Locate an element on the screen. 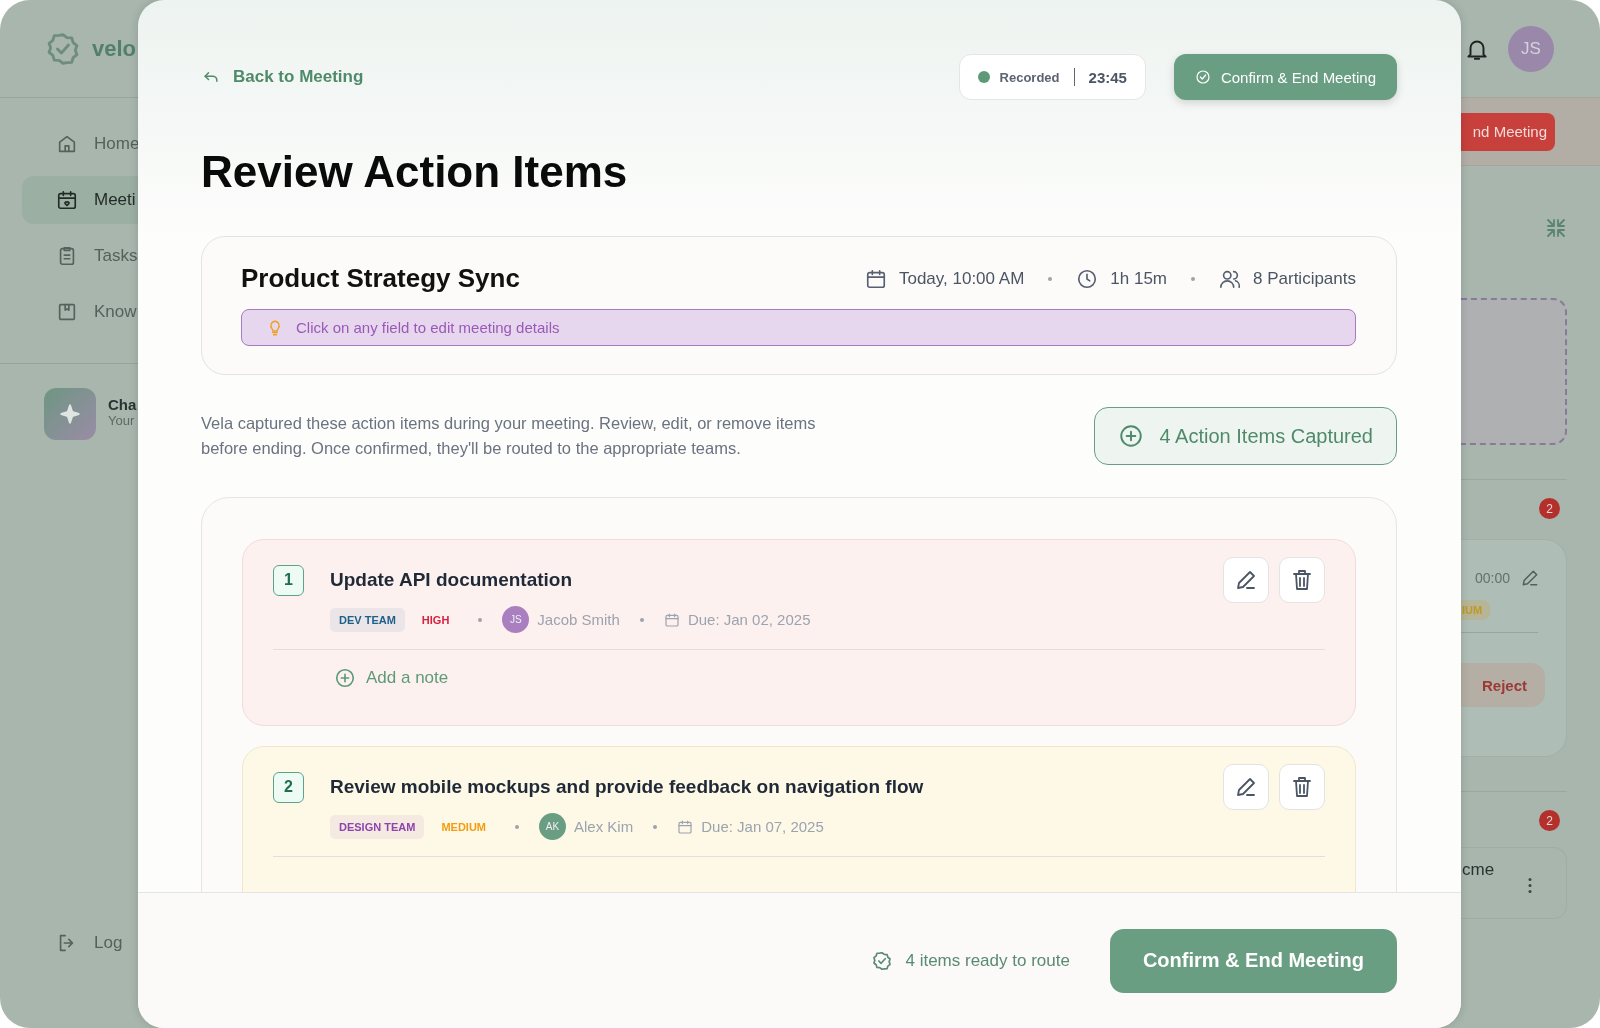 This screenshot has width=1600, height=1028. due-date: Due: Jan 02, 2025 is located at coordinates (749, 619).